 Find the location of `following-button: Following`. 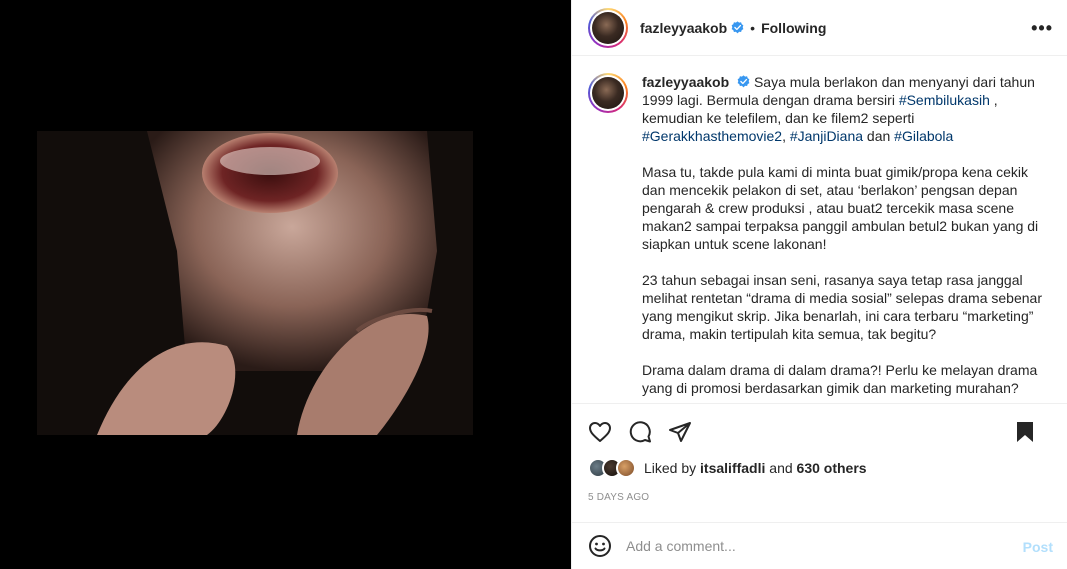

following-button: Following is located at coordinates (793, 28).